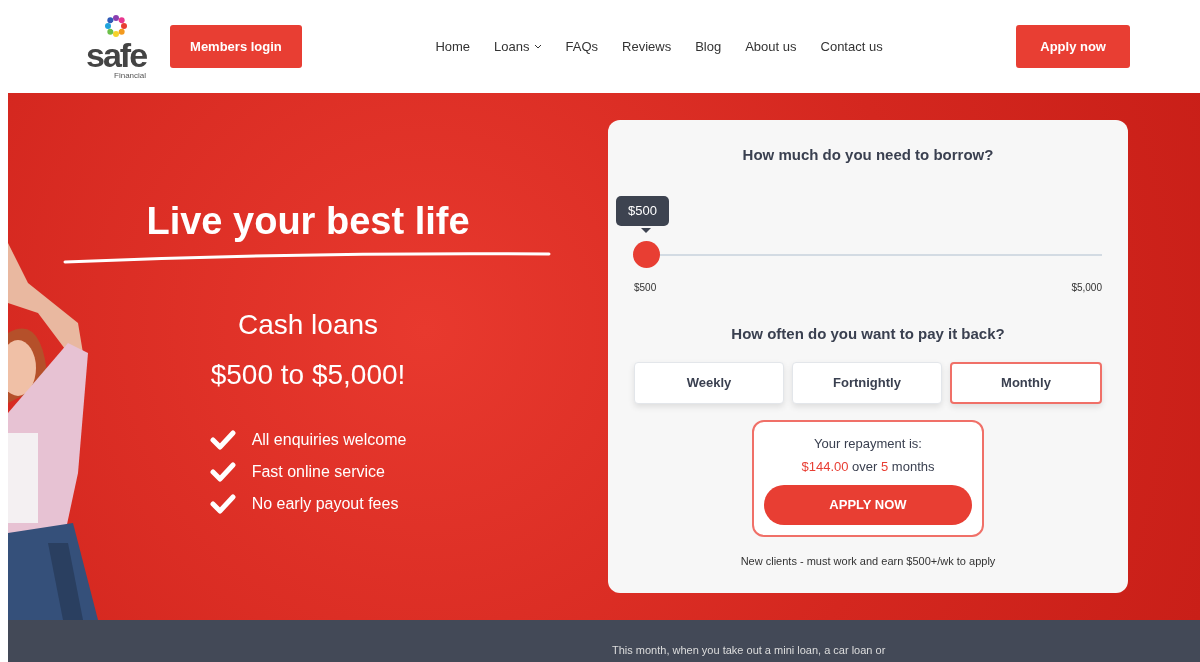 Image resolution: width=1200 pixels, height=662 pixels. Describe the element at coordinates (308, 375) in the screenshot. I see `loan-range: $500 to $5,000!` at that location.